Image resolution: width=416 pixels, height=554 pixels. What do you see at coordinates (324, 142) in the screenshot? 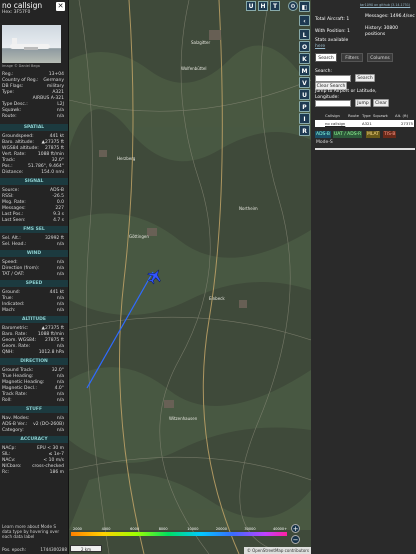
I see `source-modes: Mode-S` at bounding box center [324, 142].